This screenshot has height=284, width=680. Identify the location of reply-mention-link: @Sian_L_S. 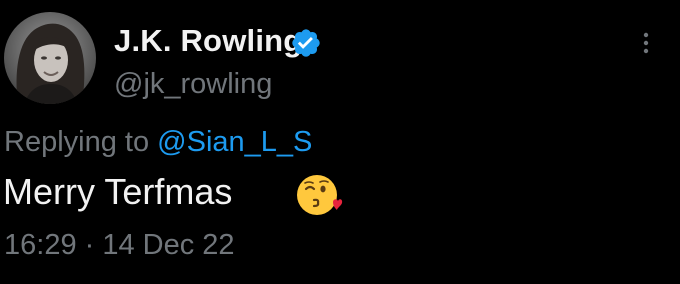
(234, 142).